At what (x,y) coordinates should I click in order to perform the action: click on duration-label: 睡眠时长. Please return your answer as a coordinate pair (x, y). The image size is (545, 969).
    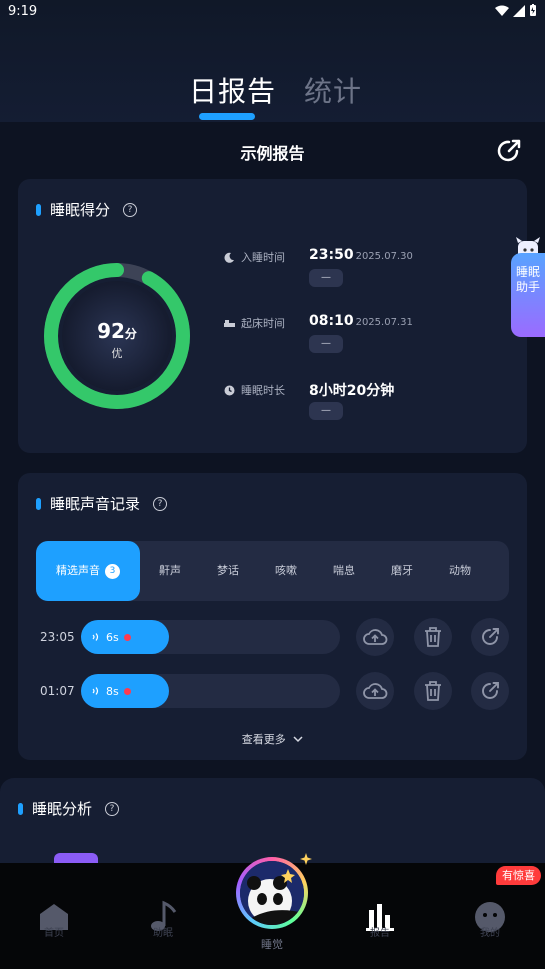
    Looking at the image, I should click on (263, 390).